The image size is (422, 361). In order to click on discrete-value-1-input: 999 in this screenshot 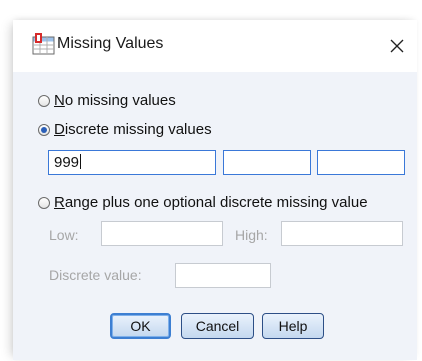, I will do `click(132, 162)`.